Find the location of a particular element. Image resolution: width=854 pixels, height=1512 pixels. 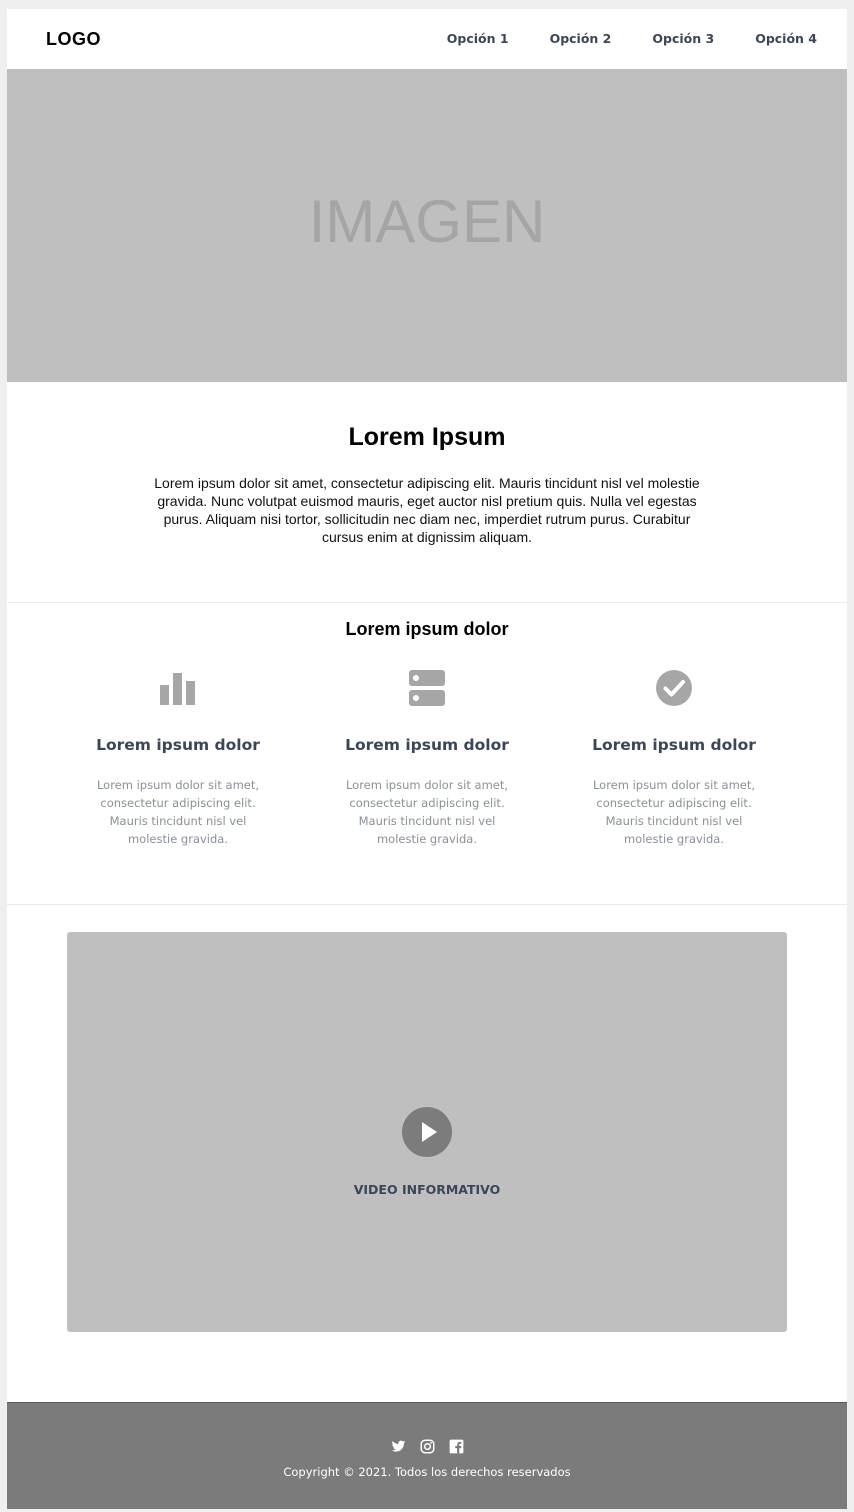

nav-option-2: Opción 2 is located at coordinates (581, 38).